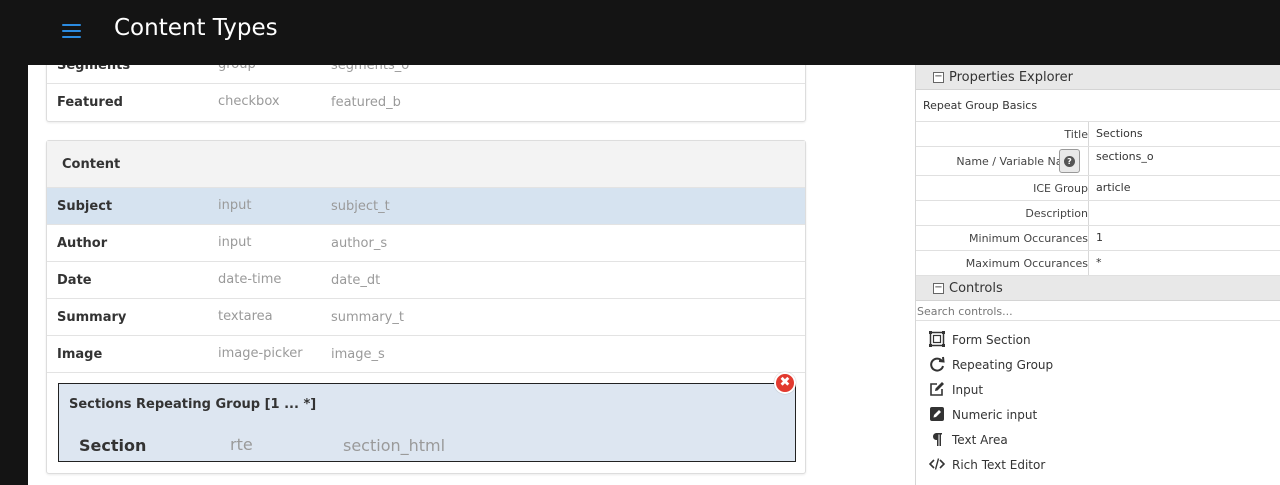 The image size is (1280, 485). What do you see at coordinates (1056, 213) in the screenshot?
I see `property-label: Description` at bounding box center [1056, 213].